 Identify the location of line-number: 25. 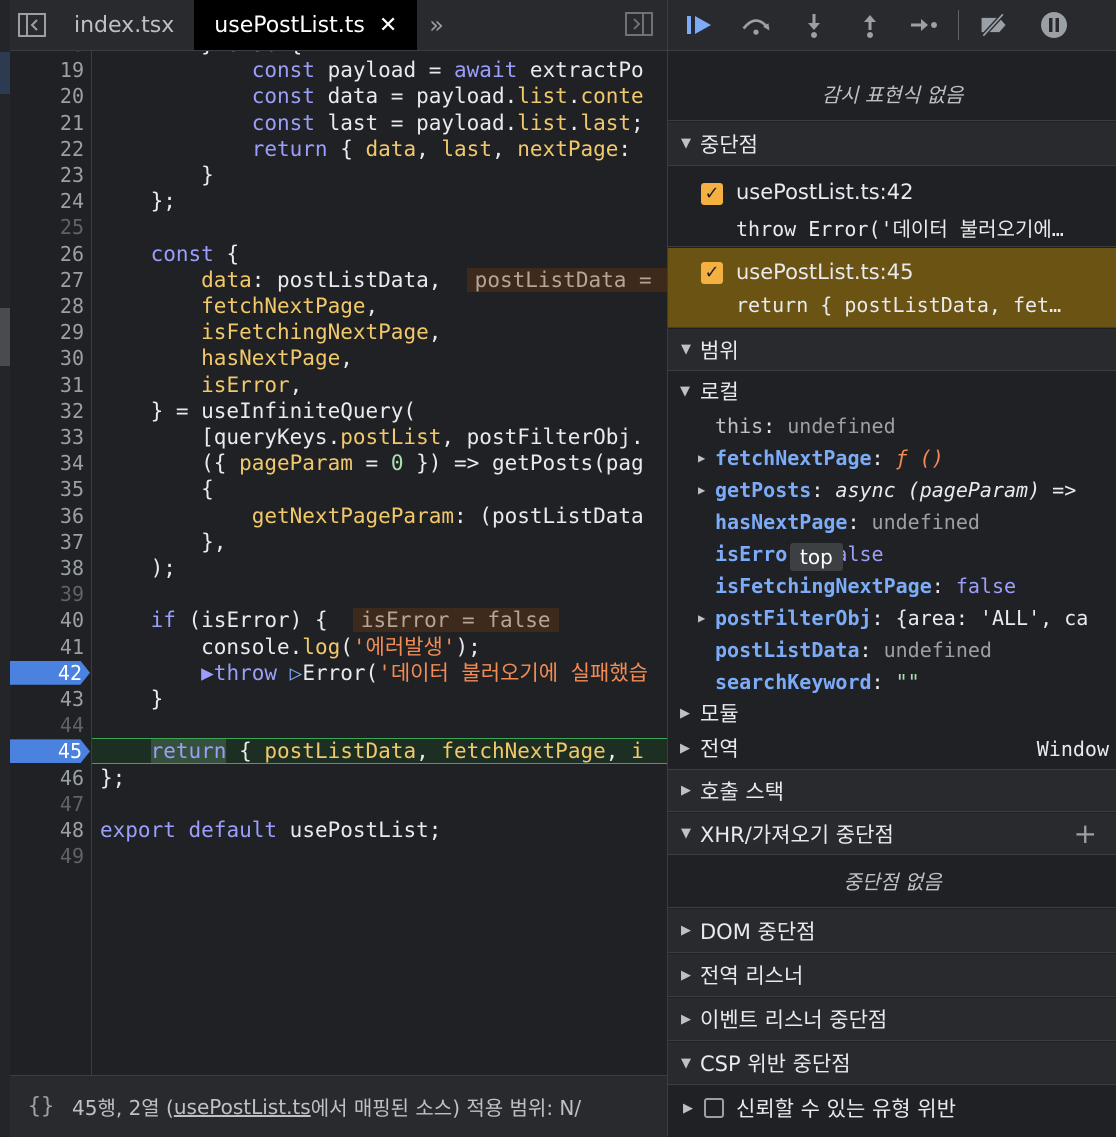
(47, 227).